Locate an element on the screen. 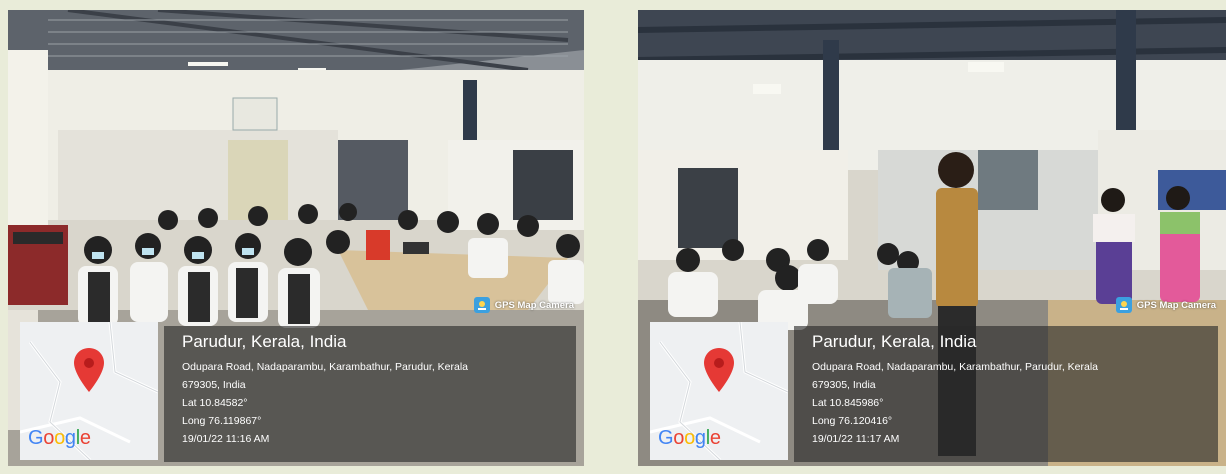  timestamp: 19/01/22 11:16 AM is located at coordinates (226, 439).